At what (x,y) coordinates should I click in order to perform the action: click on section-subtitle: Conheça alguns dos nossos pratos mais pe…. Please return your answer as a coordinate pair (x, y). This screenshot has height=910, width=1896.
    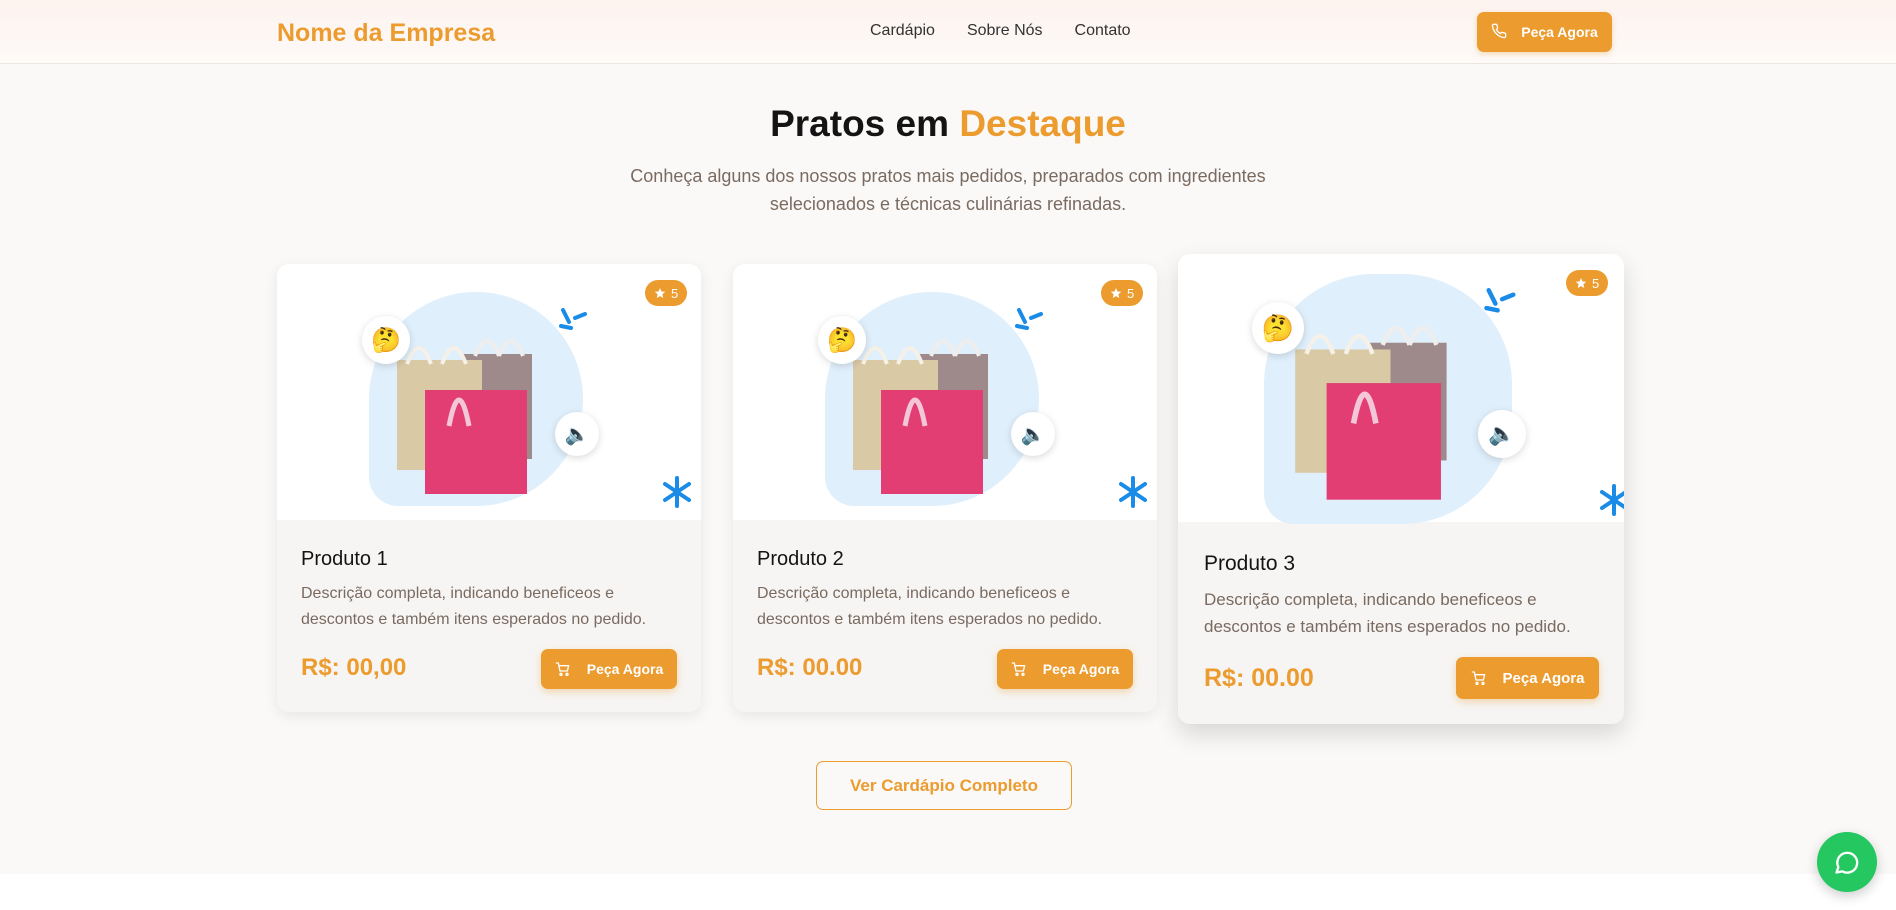
    Looking at the image, I should click on (948, 190).